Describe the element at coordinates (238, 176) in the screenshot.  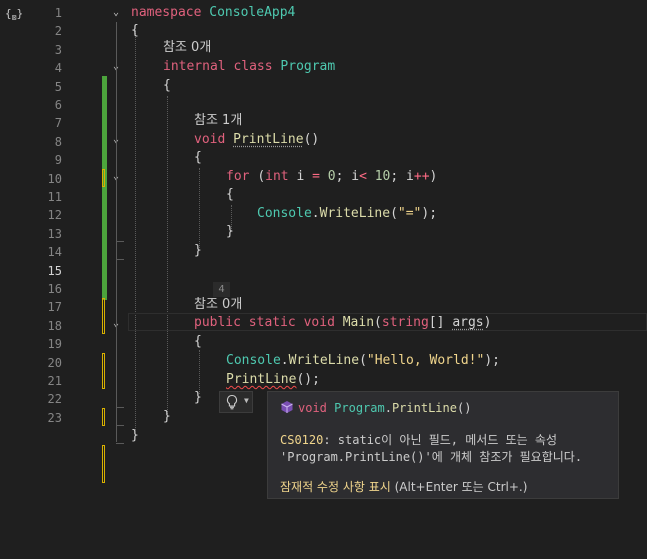
I see `keyword: for` at that location.